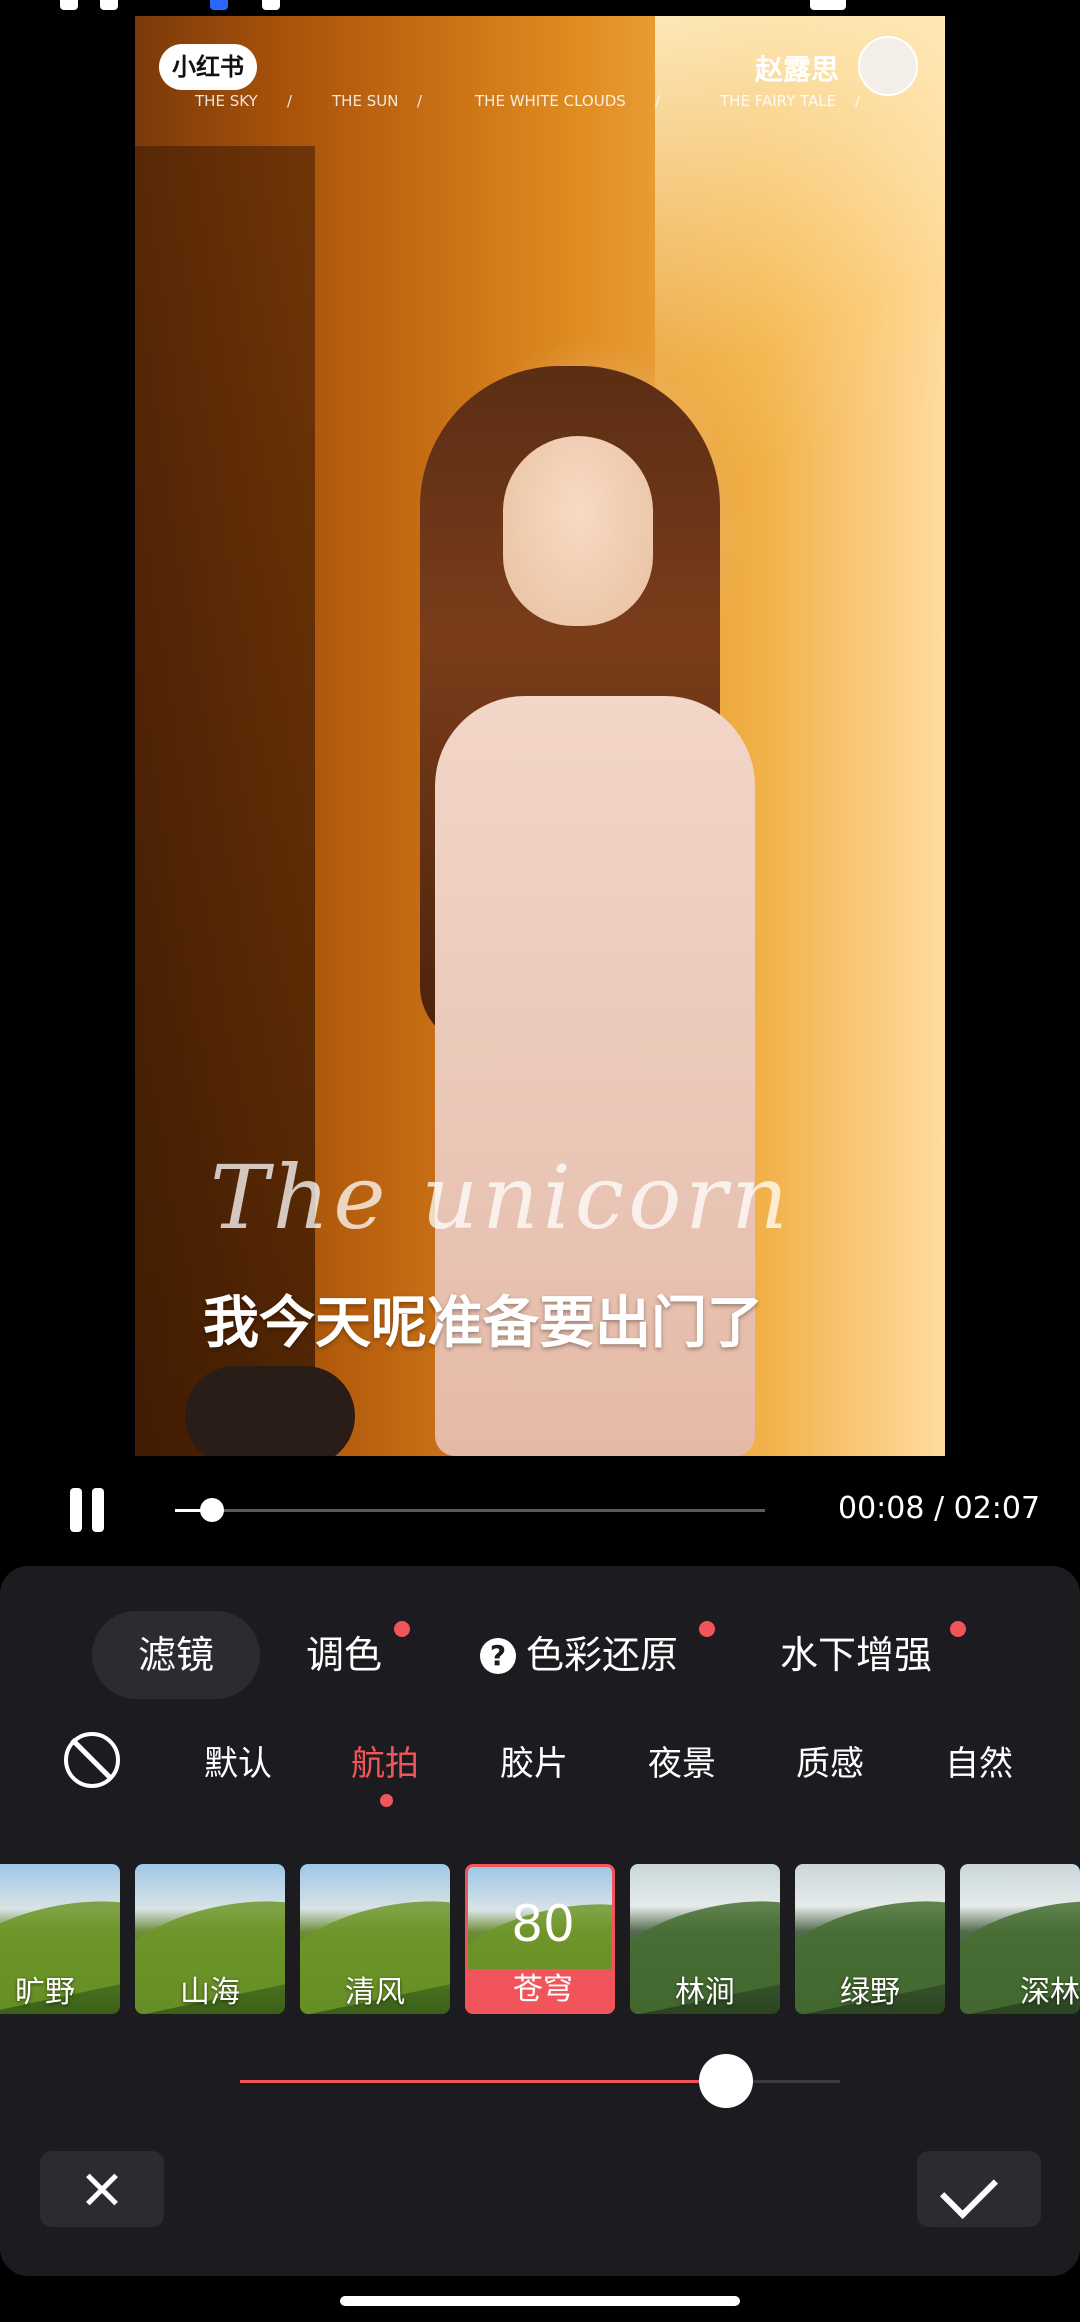 Image resolution: width=1080 pixels, height=2322 pixels. Describe the element at coordinates (682, 1760) in the screenshot. I see `category-night: 夜景` at that location.